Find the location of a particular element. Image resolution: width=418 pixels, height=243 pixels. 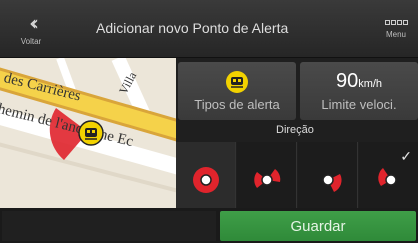

direction-backward-button is located at coordinates (328, 175).